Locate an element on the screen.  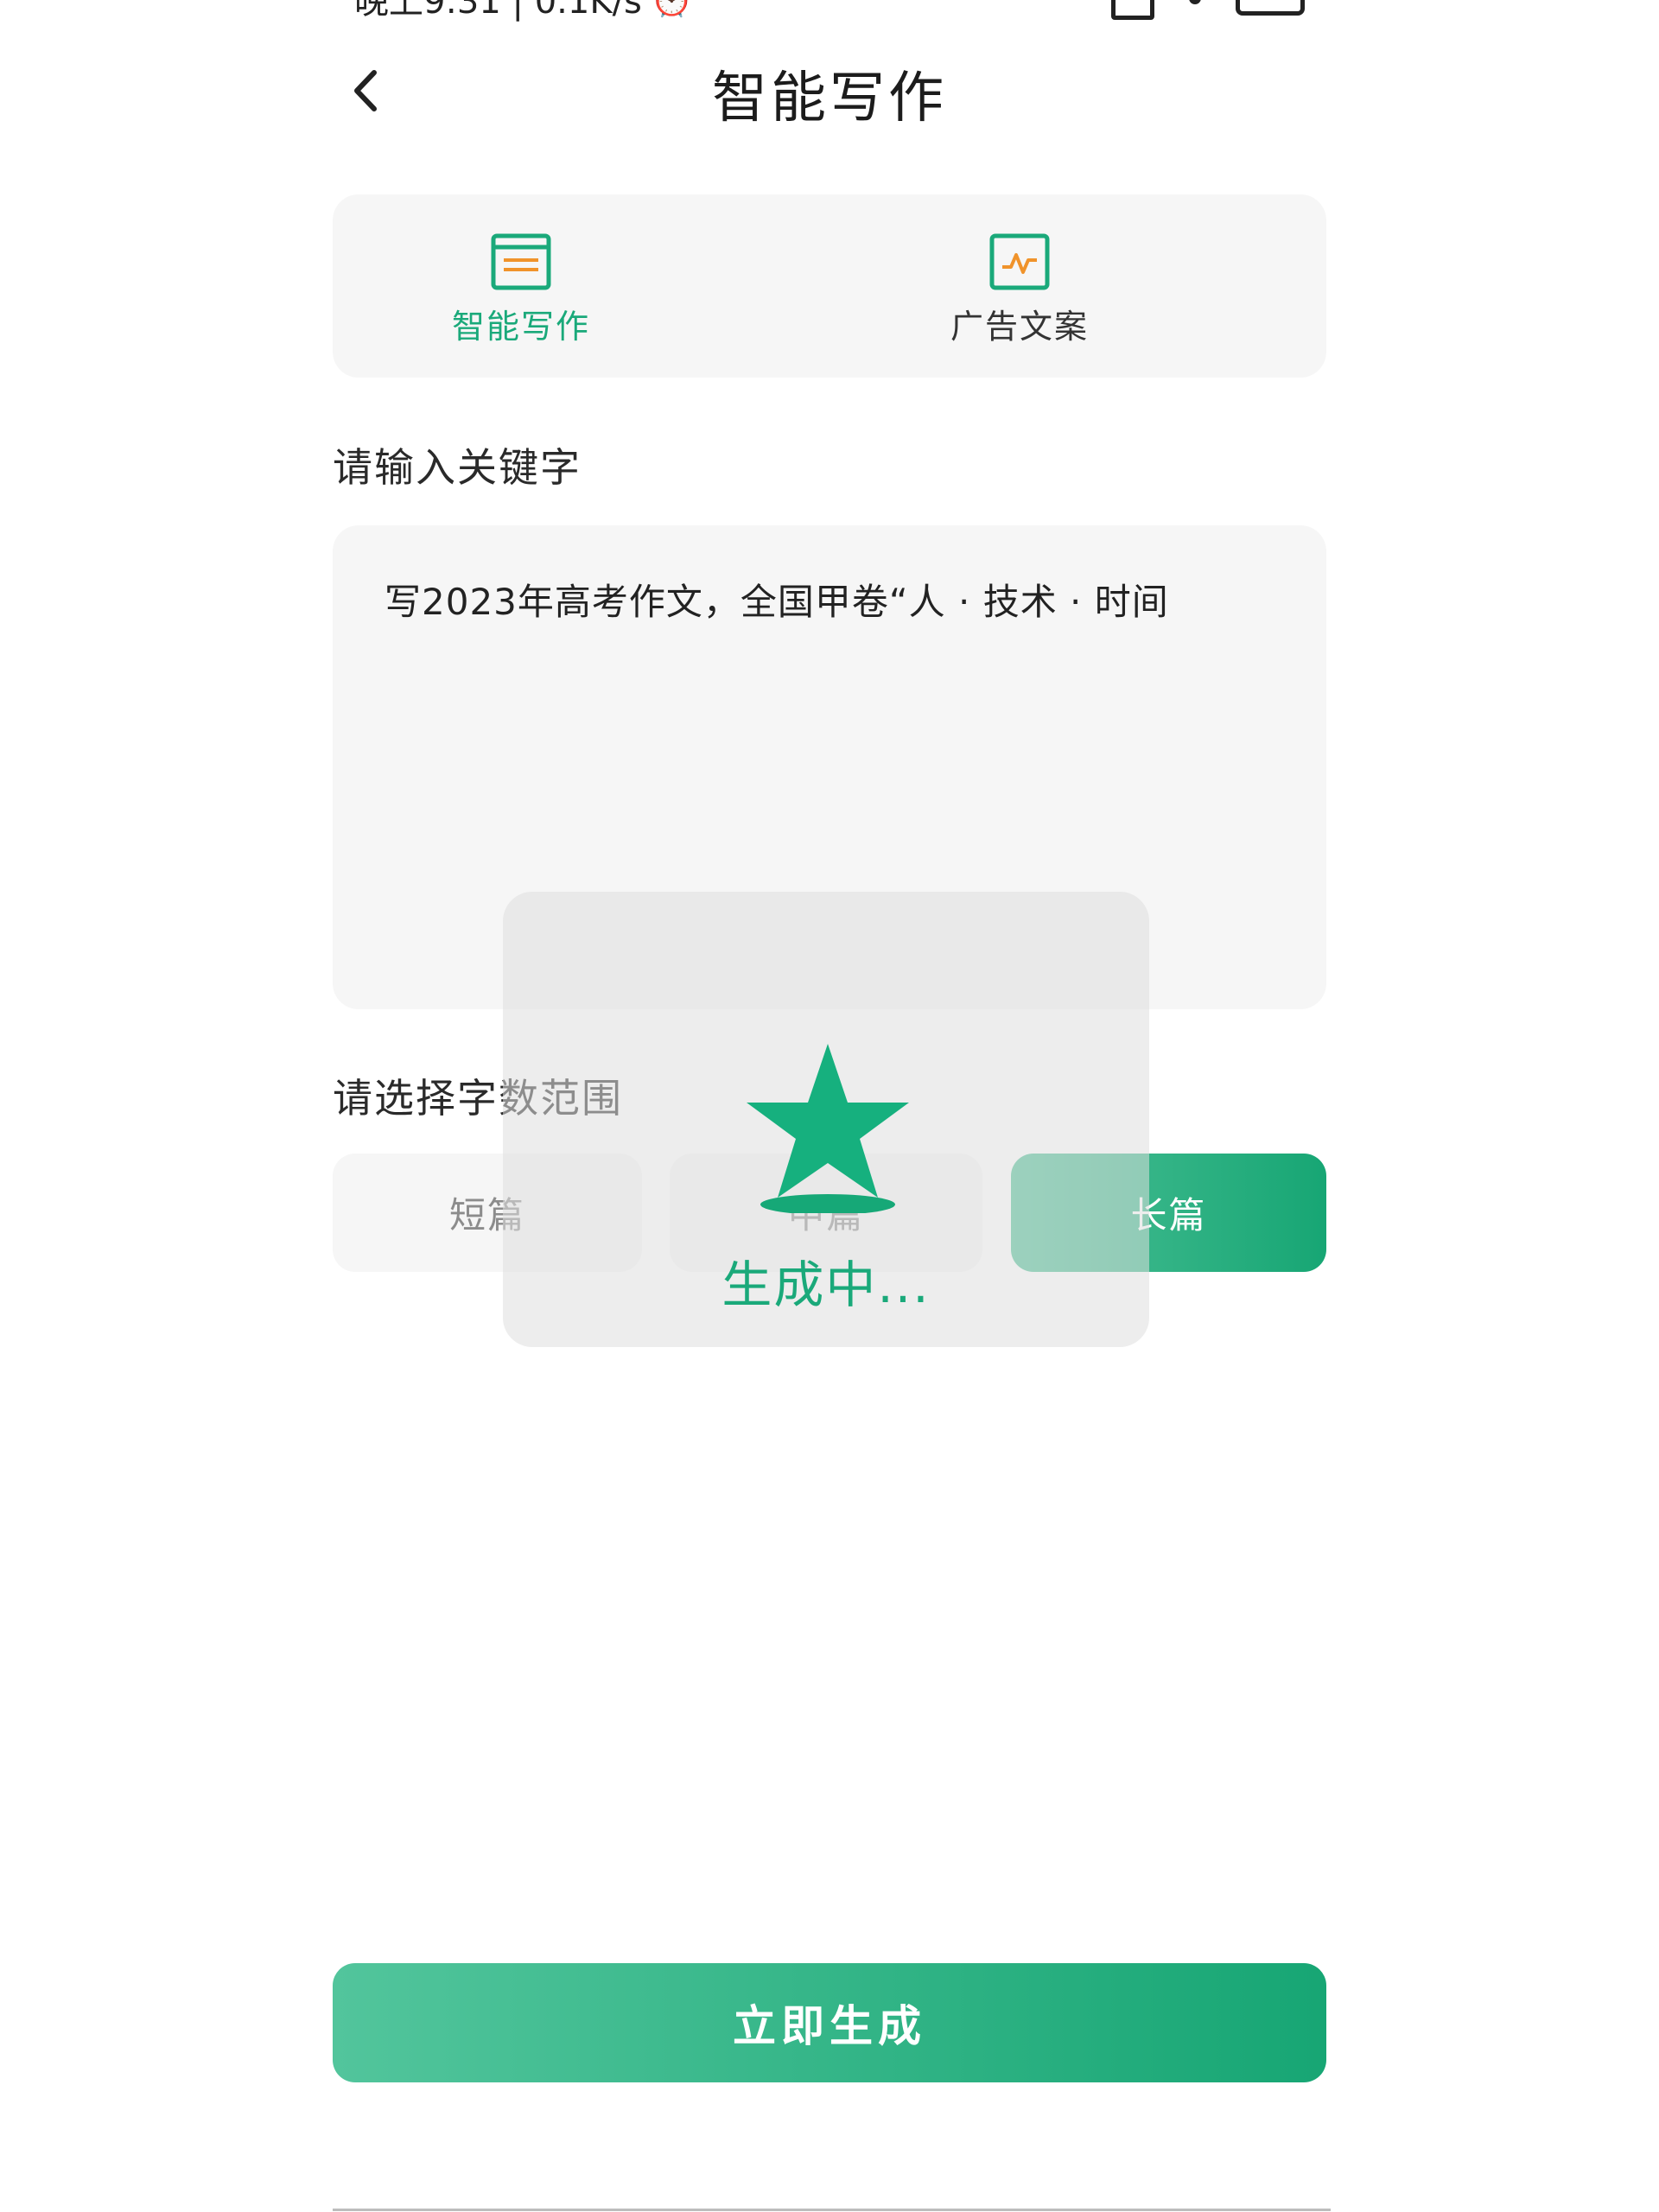
document-icon is located at coordinates (521, 261).